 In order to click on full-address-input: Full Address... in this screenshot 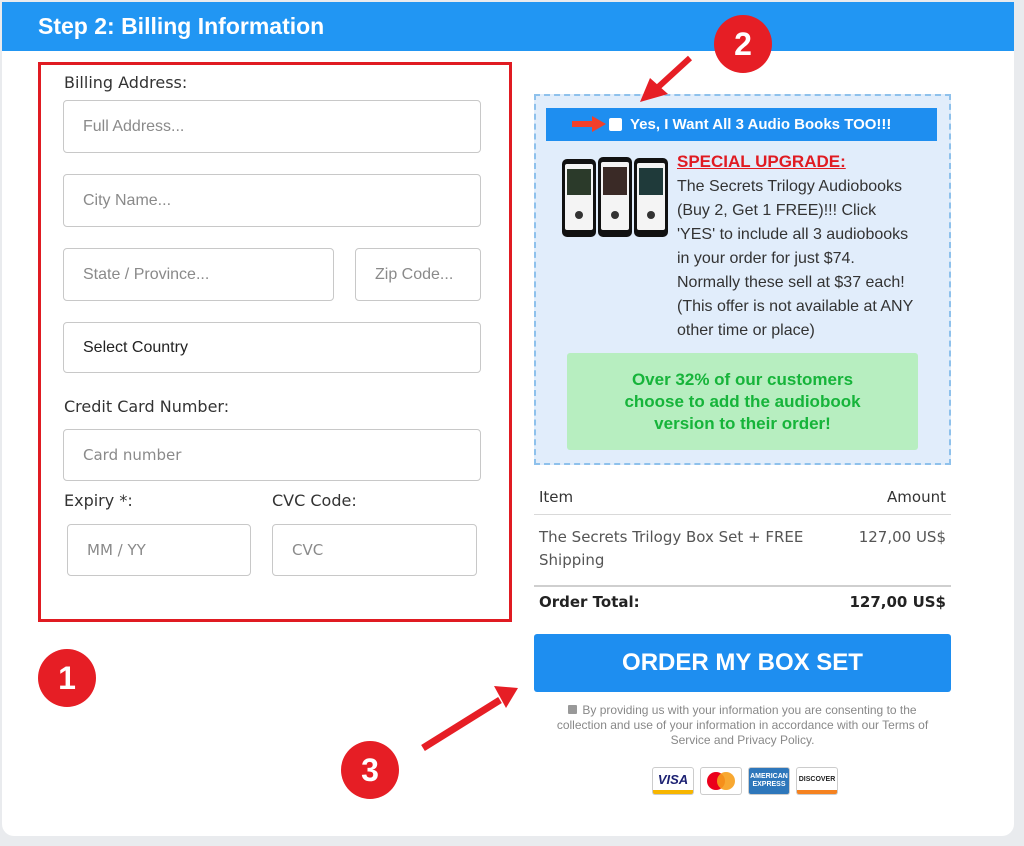, I will do `click(272, 126)`.